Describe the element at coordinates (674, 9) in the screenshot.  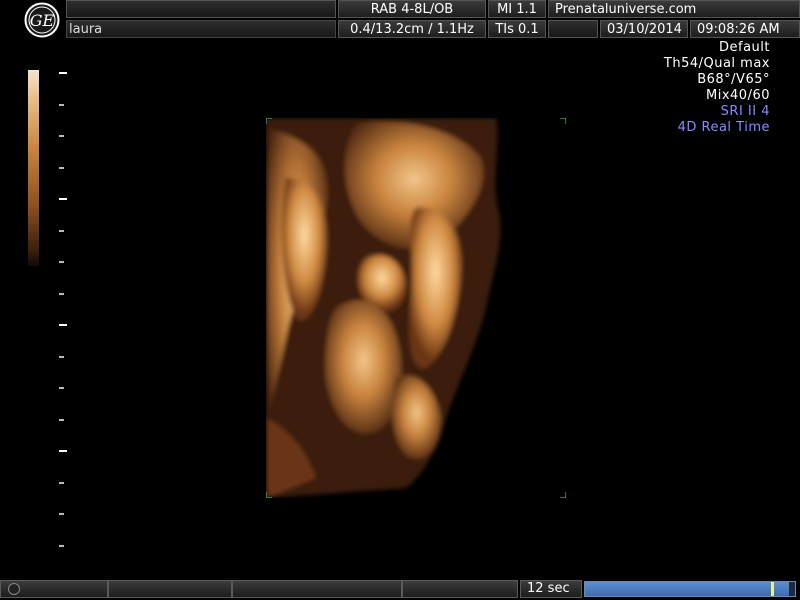
I see `website-label: Prenataluniverse.com` at that location.